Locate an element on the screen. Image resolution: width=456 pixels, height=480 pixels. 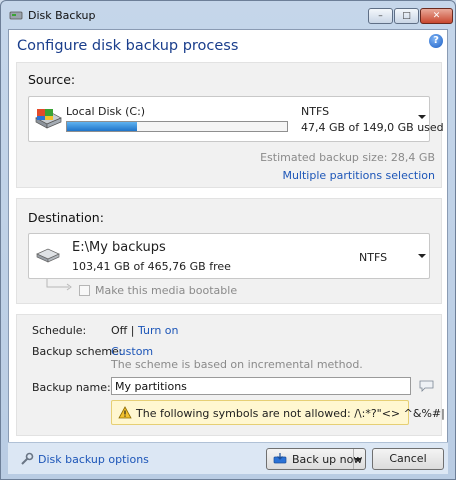
bootable-checkbox is located at coordinates (84, 290).